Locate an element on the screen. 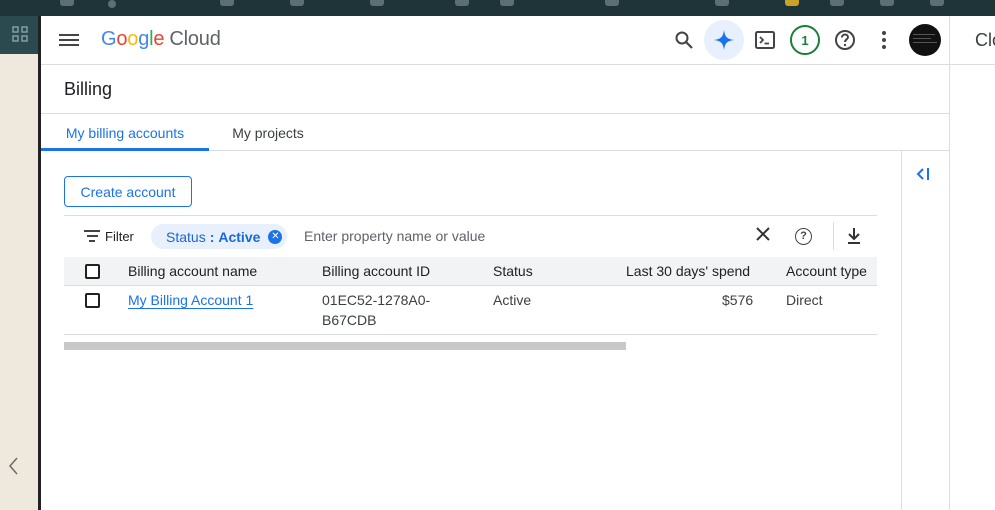 The image size is (995, 510). filter-help-icon: ? is located at coordinates (803, 236).